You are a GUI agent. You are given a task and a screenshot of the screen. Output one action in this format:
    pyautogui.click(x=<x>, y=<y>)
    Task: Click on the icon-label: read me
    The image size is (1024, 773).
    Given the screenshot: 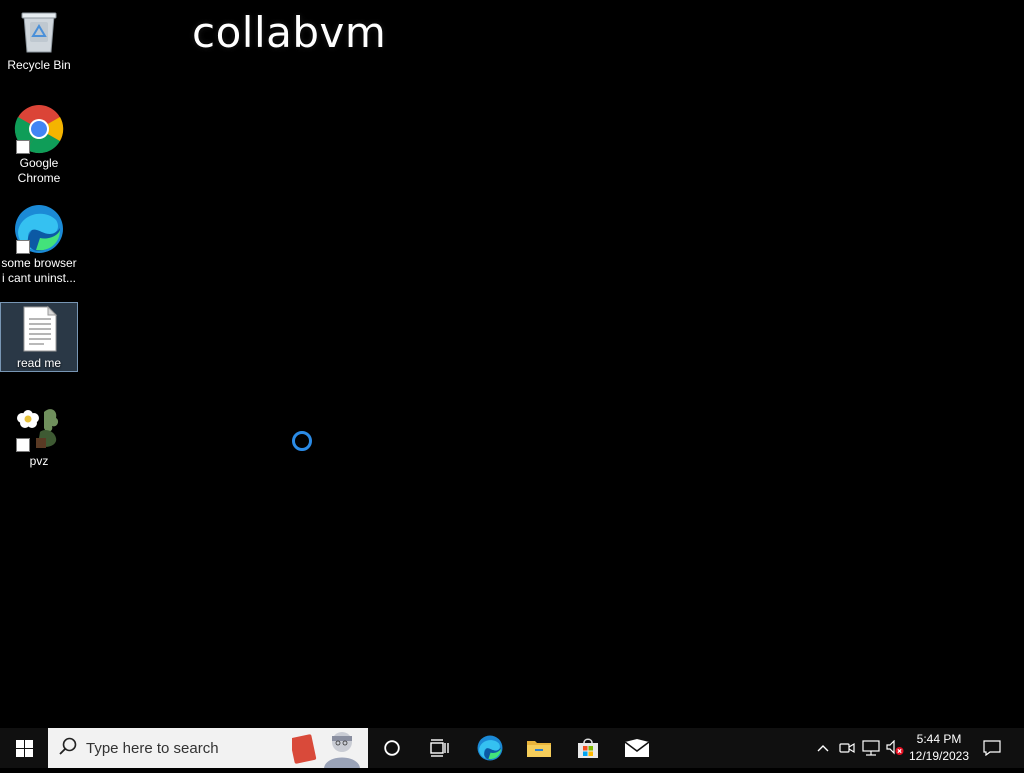 What is the action you would take?
    pyautogui.click(x=39, y=363)
    